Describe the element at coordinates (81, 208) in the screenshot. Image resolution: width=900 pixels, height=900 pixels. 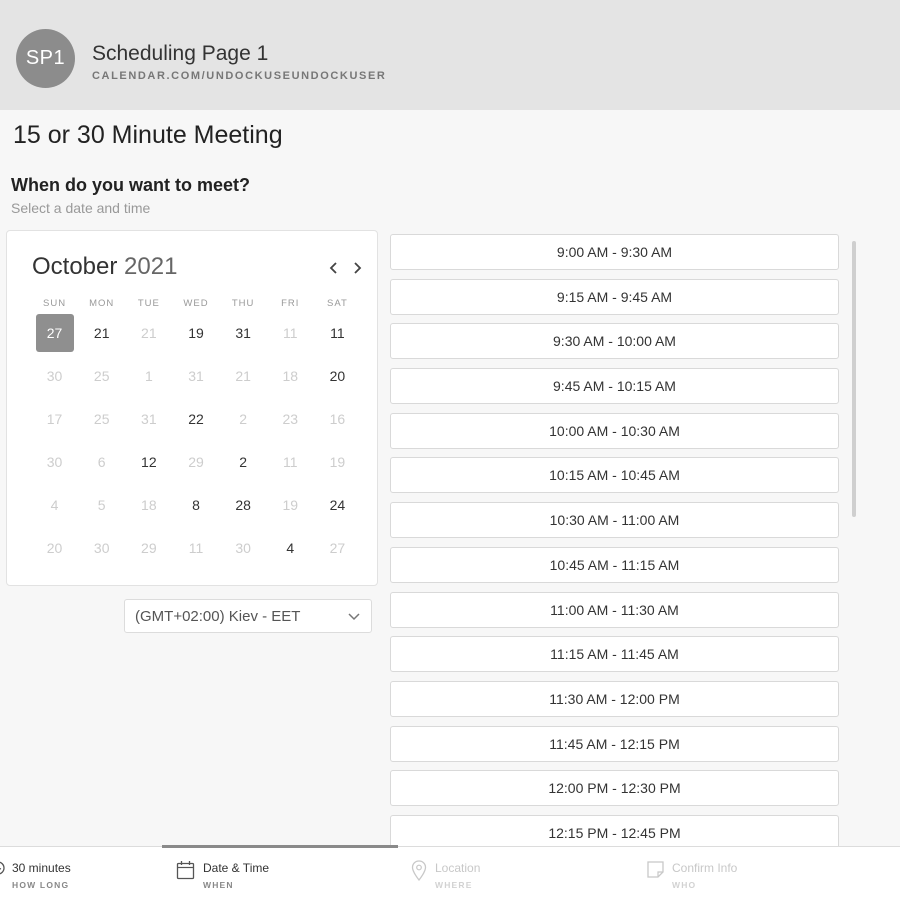
I see `instruction-text: Select a date and time` at that location.